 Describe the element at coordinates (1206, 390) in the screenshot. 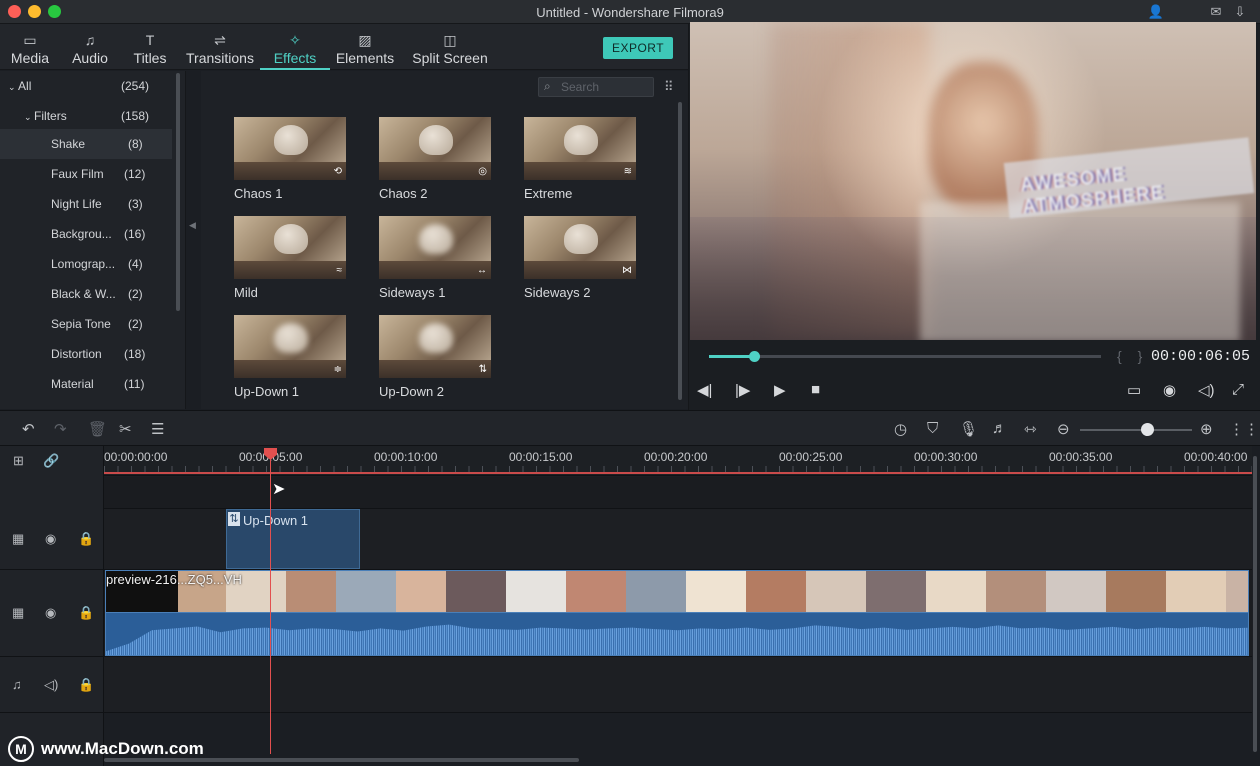

I see `volume-icon: ◁)` at that location.